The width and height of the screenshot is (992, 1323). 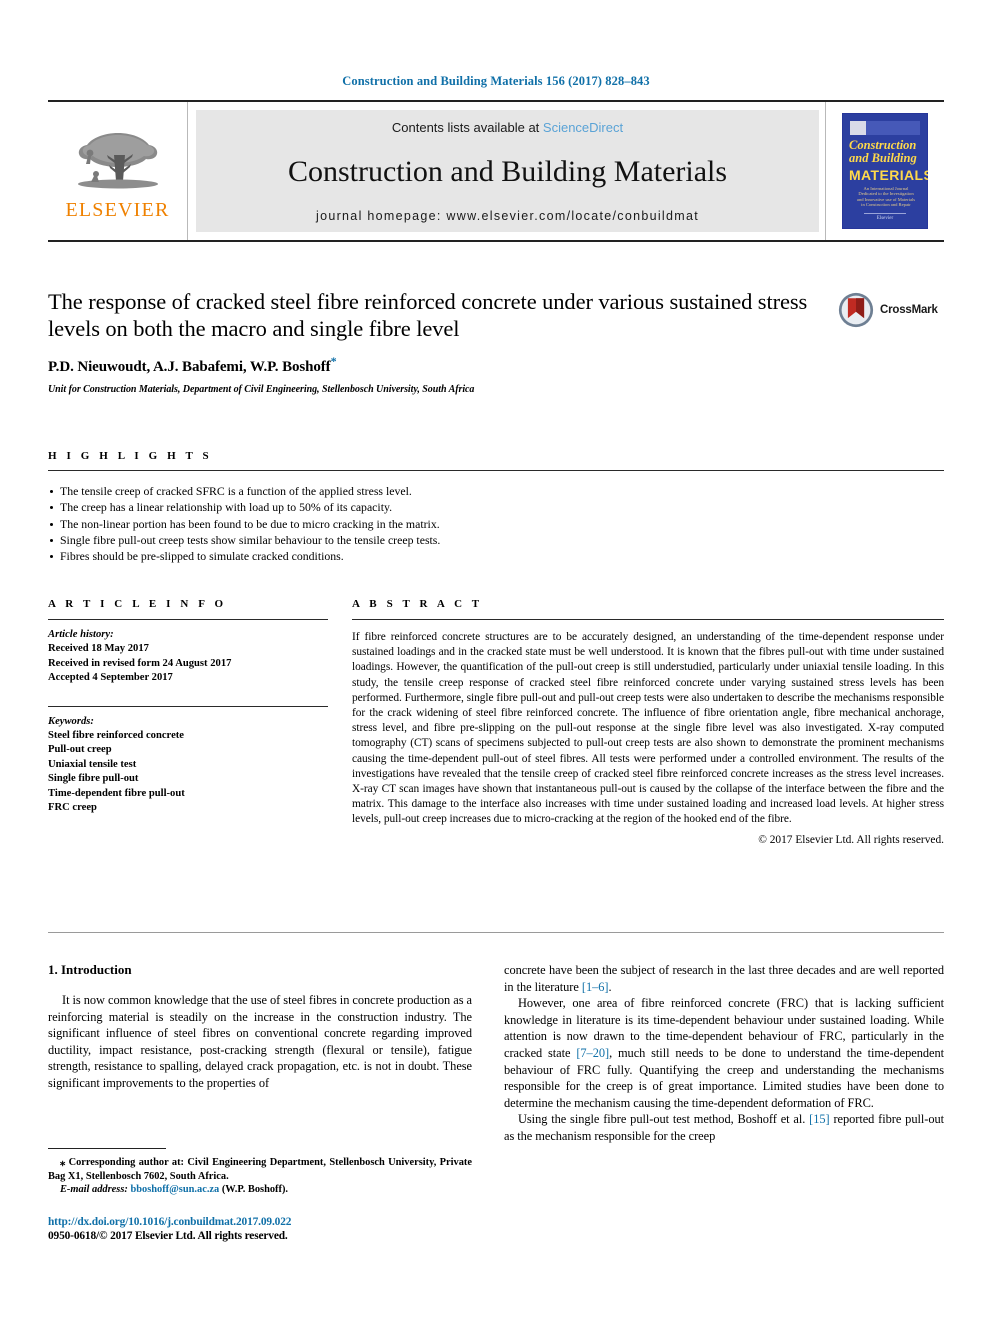 What do you see at coordinates (648, 619) in the screenshot?
I see `abstract-divider` at bounding box center [648, 619].